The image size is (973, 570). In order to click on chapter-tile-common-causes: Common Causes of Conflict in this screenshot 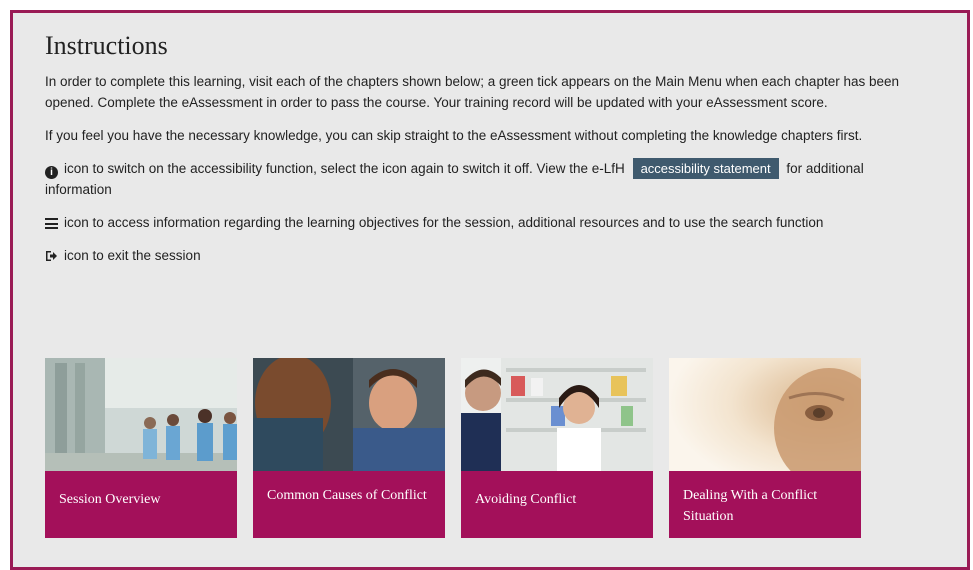, I will do `click(349, 448)`.